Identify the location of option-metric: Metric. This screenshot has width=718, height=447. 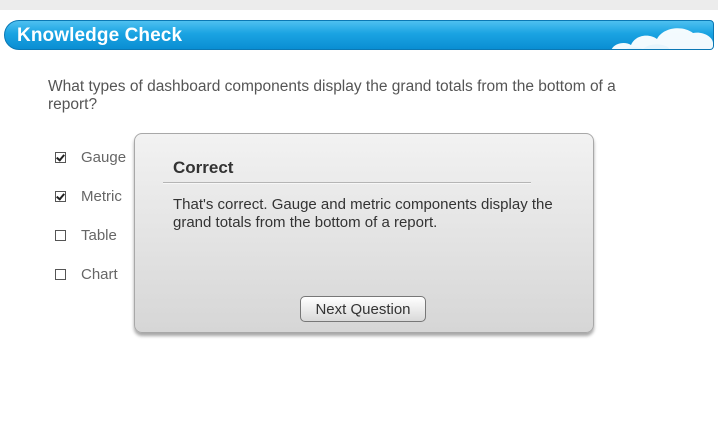
(88, 196).